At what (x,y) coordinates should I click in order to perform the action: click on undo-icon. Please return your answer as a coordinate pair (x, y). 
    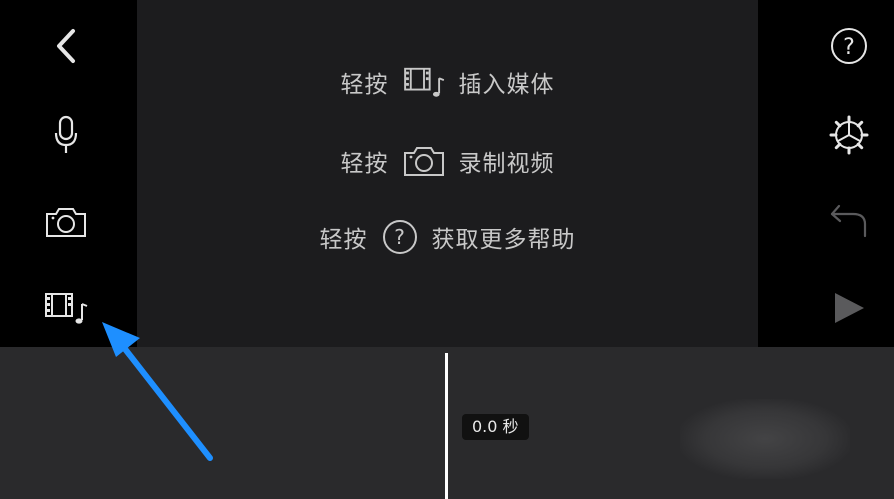
    Looking at the image, I should click on (848, 221).